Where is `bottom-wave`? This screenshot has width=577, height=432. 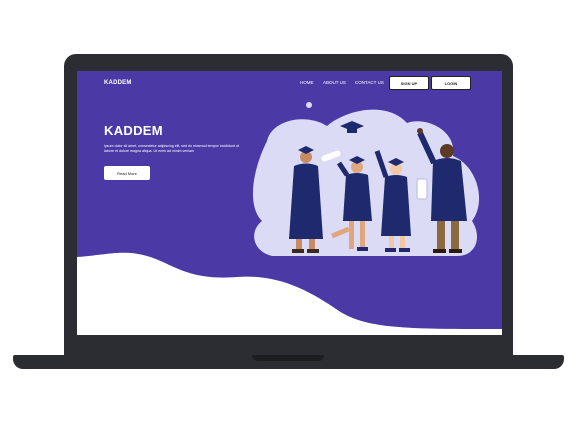 bottom-wave is located at coordinates (289, 293).